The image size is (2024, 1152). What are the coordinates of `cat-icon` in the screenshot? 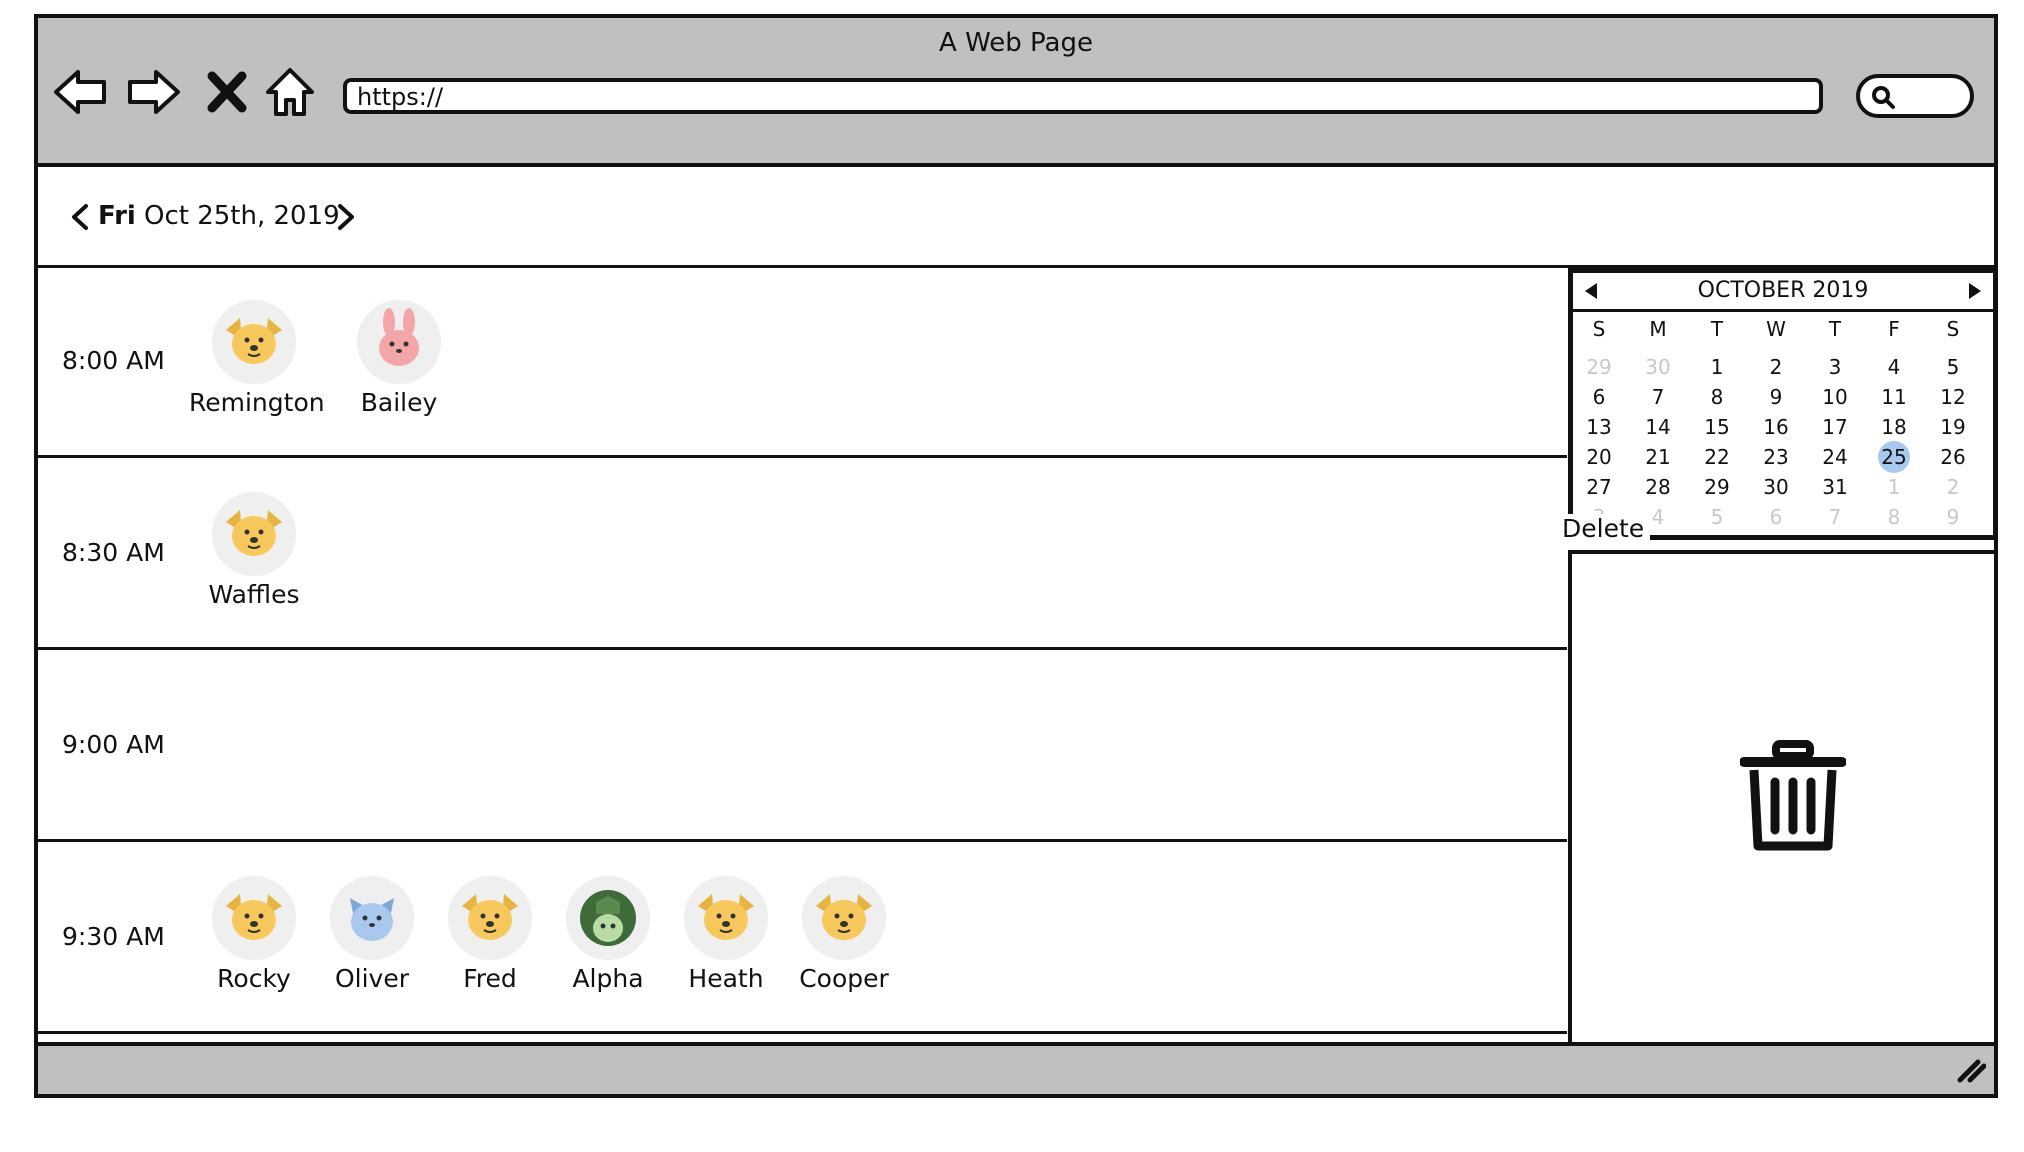 It's located at (372, 918).